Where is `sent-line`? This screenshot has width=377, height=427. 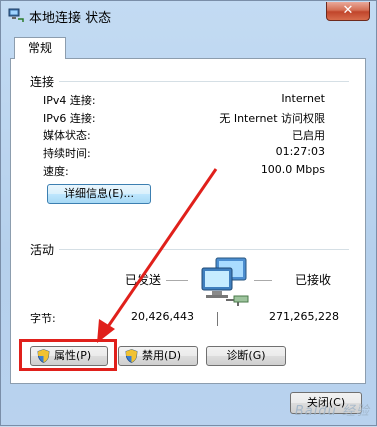
sent-line is located at coordinates (177, 280).